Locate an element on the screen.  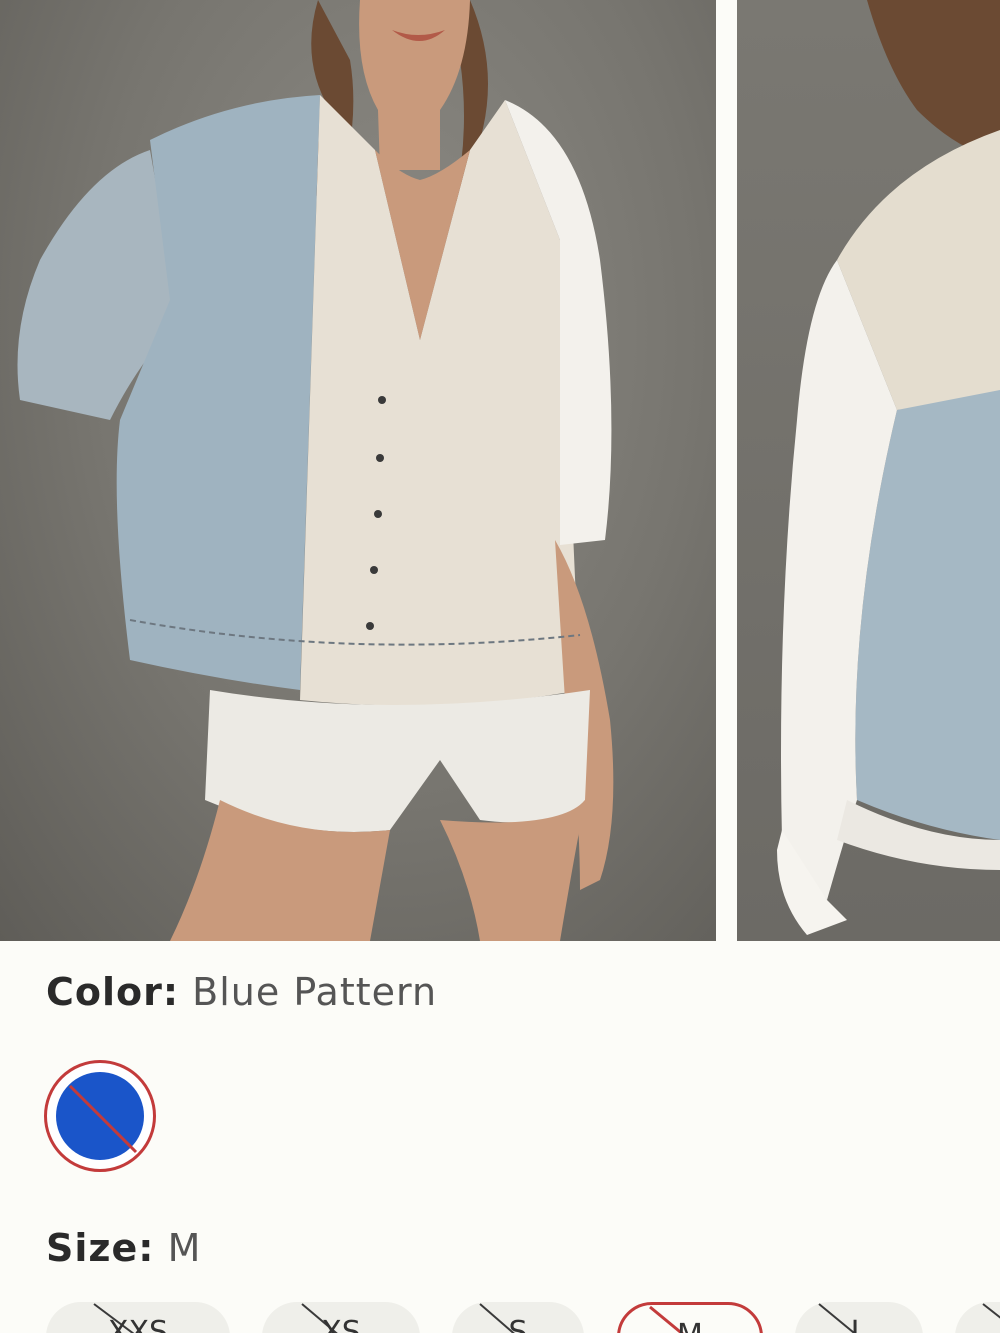
size-options: XXS XS S M L XL is located at coordinates (500, 1317).